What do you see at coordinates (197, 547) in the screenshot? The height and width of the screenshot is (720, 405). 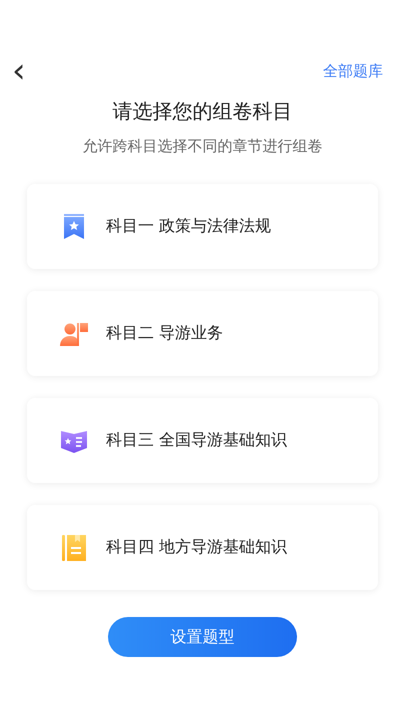 I see `subject-label: 科目四 地方导游基础知识` at bounding box center [197, 547].